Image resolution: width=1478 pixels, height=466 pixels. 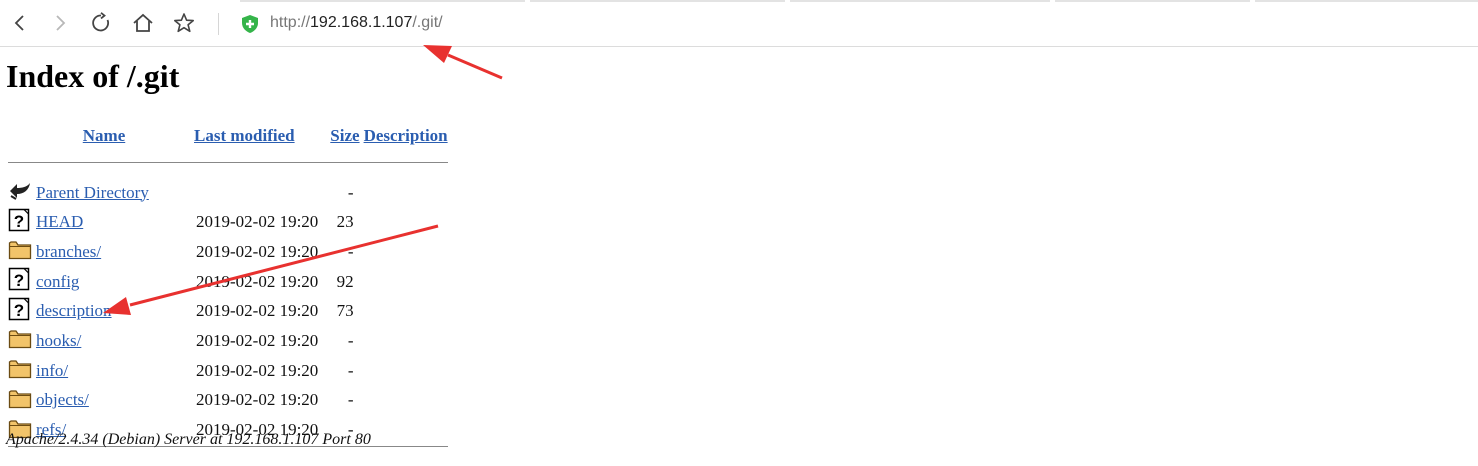 I want to click on header-divider, so click(x=228, y=163).